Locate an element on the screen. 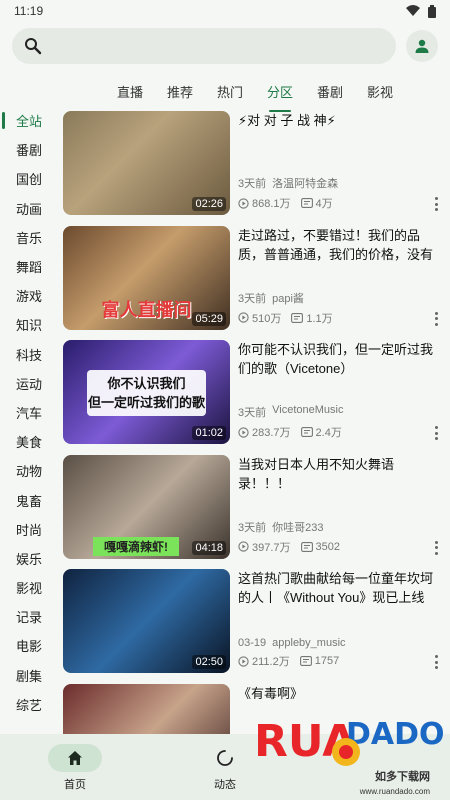  video-thumbnail: 嘎嘎滴辣虾! 04:18 is located at coordinates (146, 506).